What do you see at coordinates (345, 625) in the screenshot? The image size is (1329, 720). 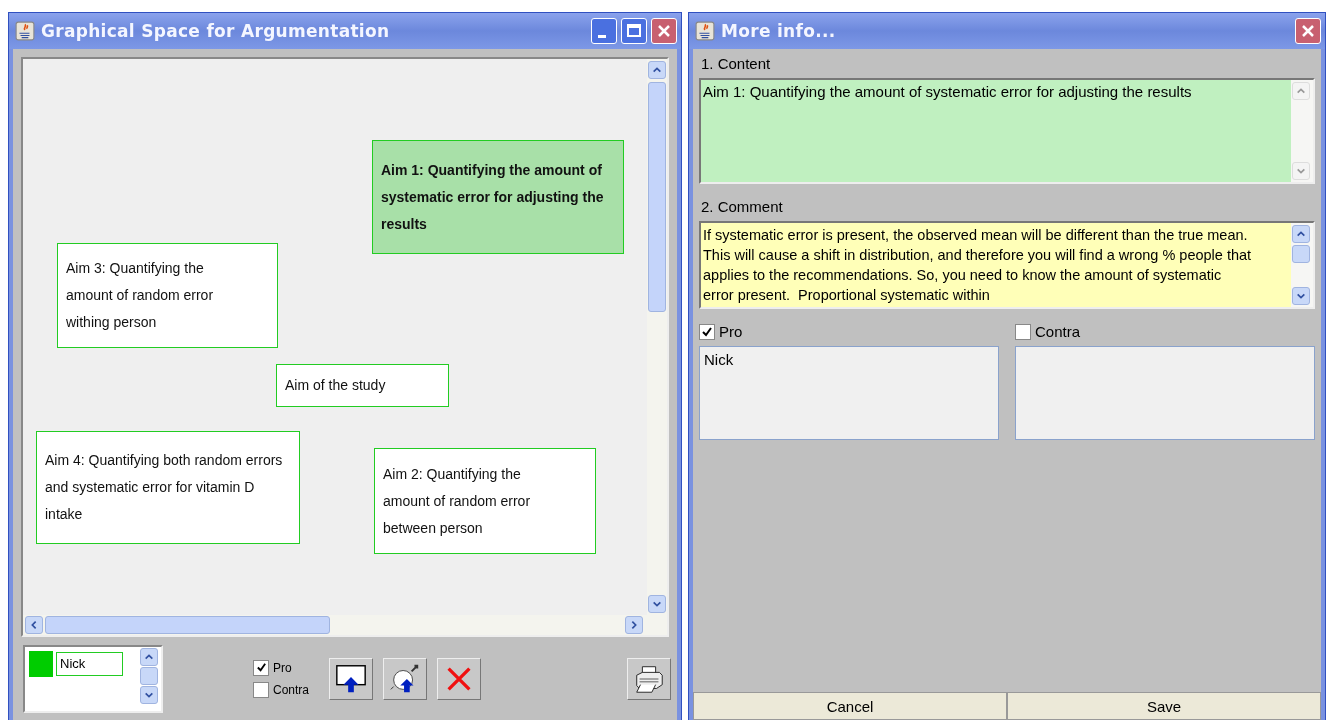 I see `horizontal-scrollbar` at bounding box center [345, 625].